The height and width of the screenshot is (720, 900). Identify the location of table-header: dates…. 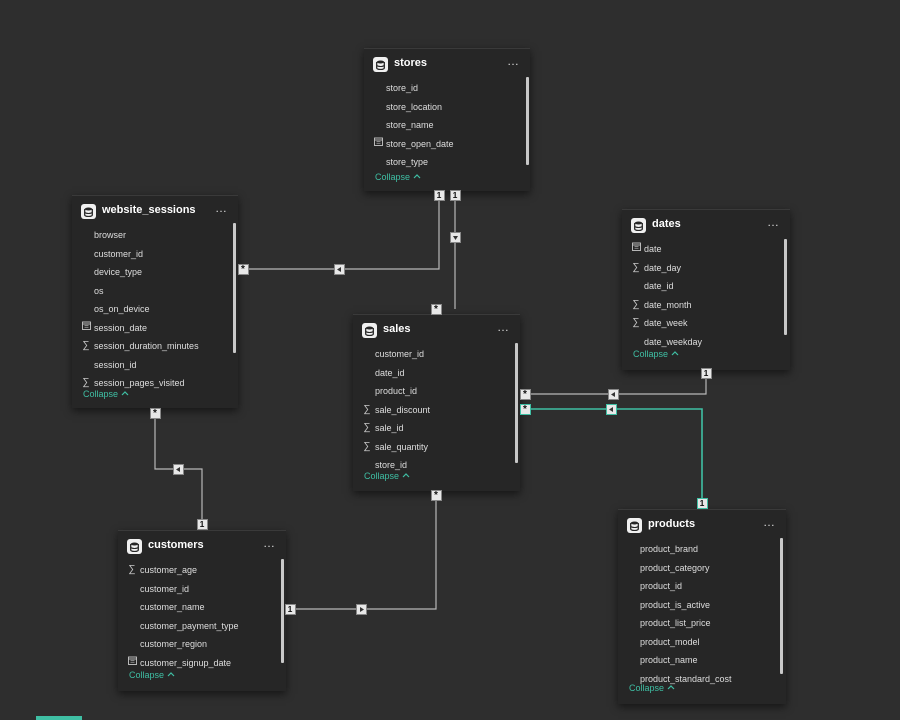
(706, 225).